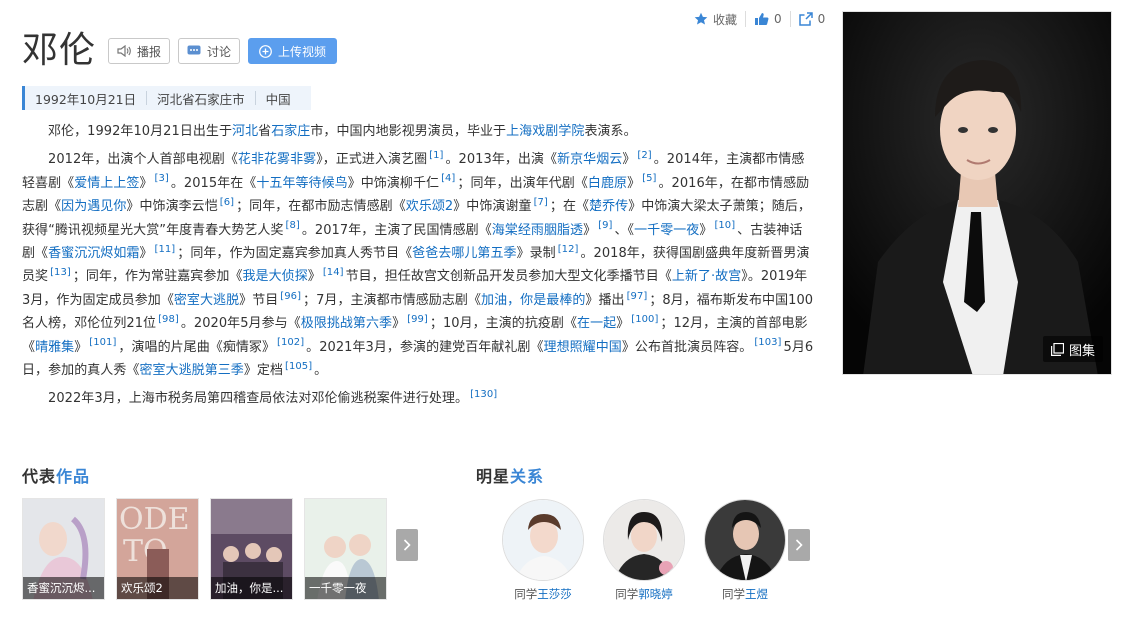 Image resolution: width=1122 pixels, height=633 pixels. Describe the element at coordinates (396, 230) in the screenshot. I see `text: 。2017年，主演了民国情感剧《` at that location.